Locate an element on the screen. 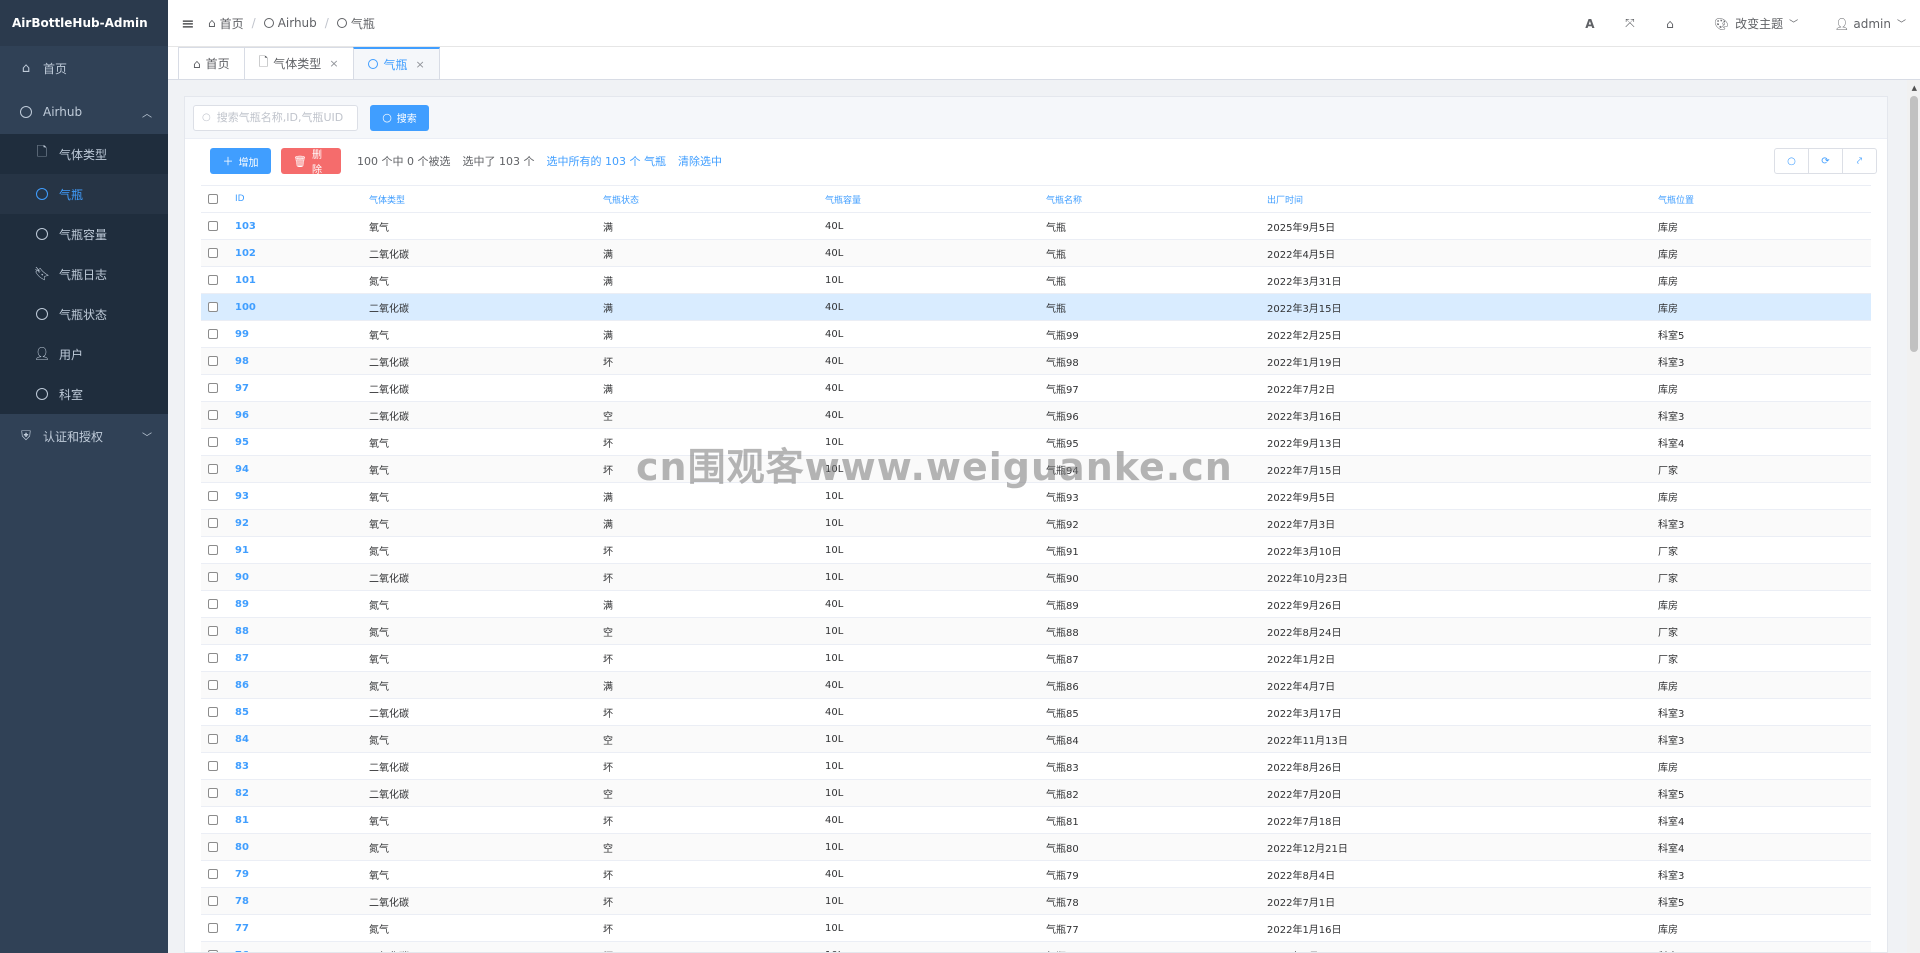 The image size is (1920, 953). cell-id: 91 is located at coordinates (302, 550).